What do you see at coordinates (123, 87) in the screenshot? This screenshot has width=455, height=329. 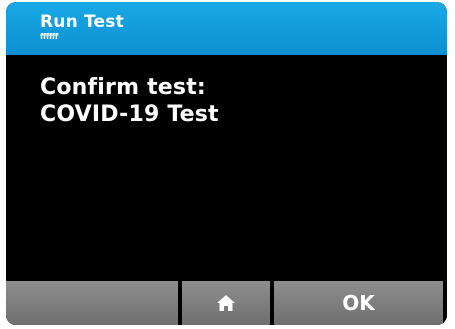 I see `confirm-message-line-1: Confirm test:` at bounding box center [123, 87].